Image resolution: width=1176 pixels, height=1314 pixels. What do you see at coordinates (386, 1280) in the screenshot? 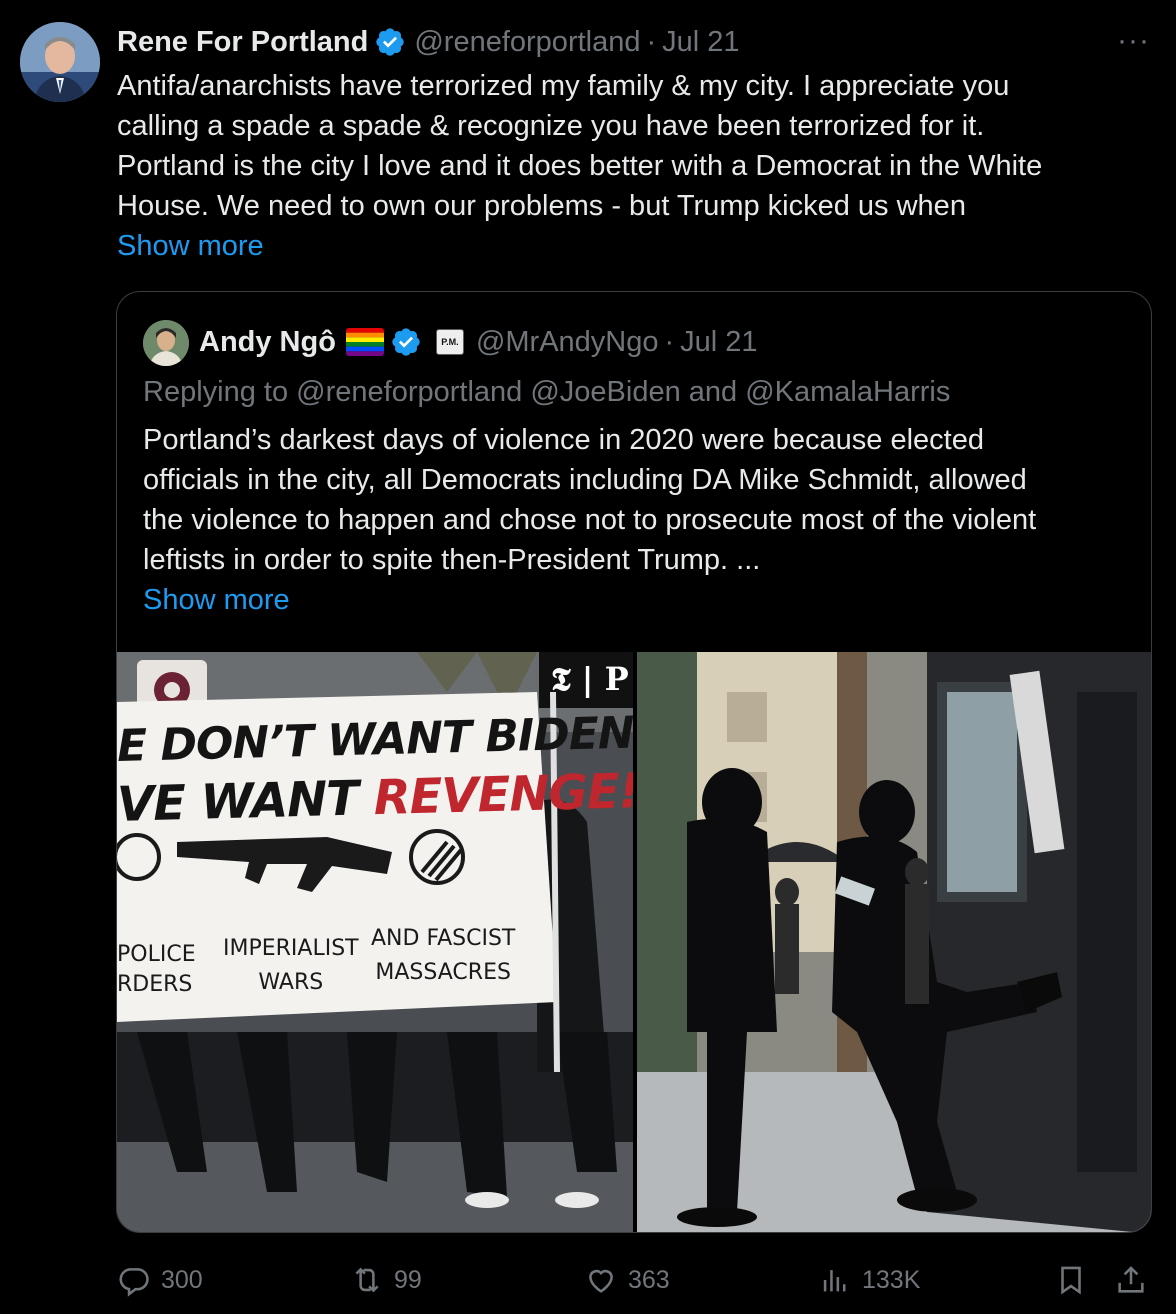
I see `repost-button: 99` at bounding box center [386, 1280].